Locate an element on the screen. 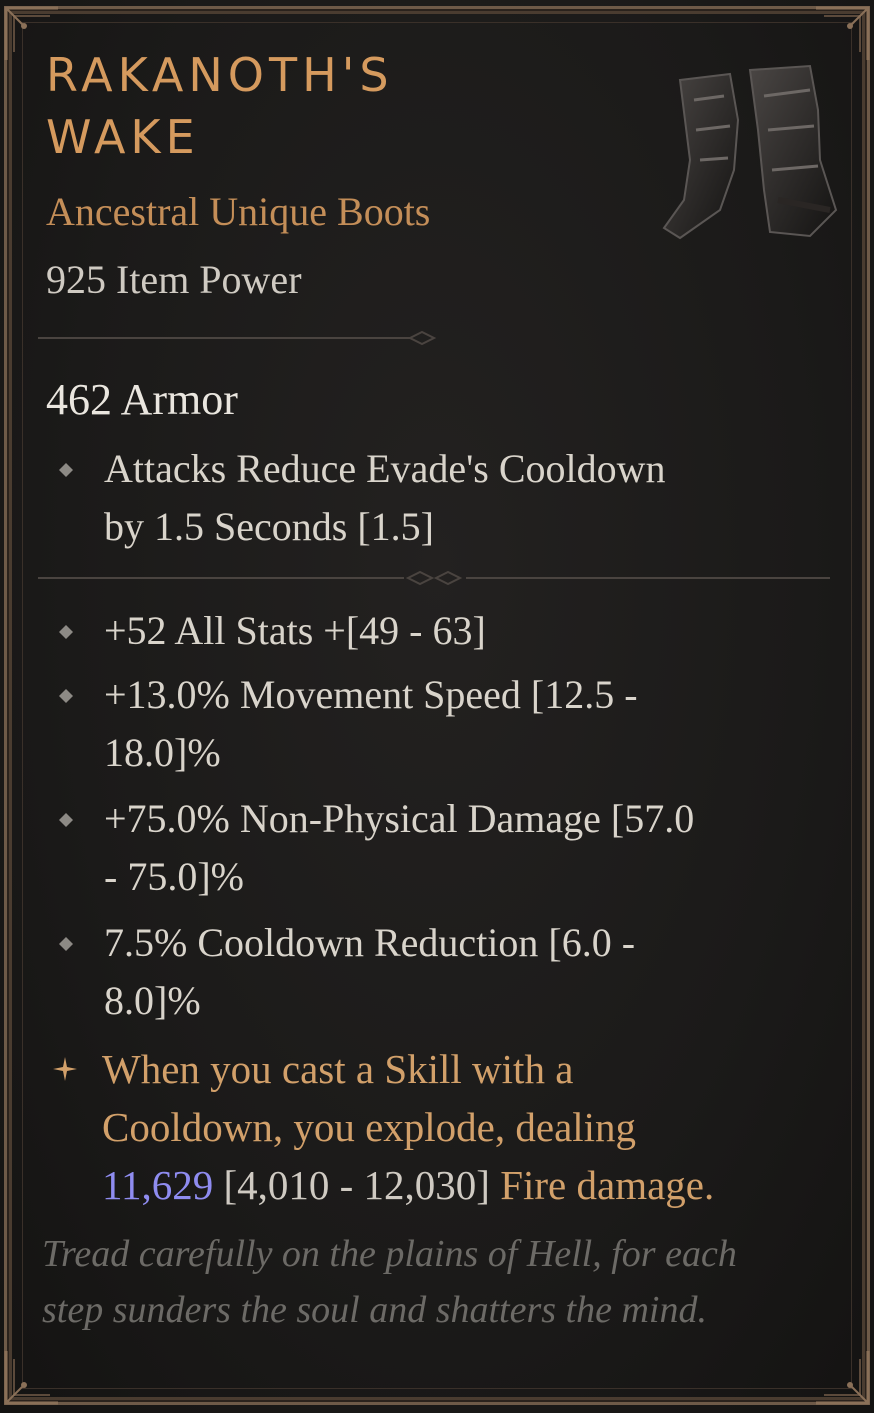 The image size is (874, 1413). unique-power-star-icon is located at coordinates (65, 1069).